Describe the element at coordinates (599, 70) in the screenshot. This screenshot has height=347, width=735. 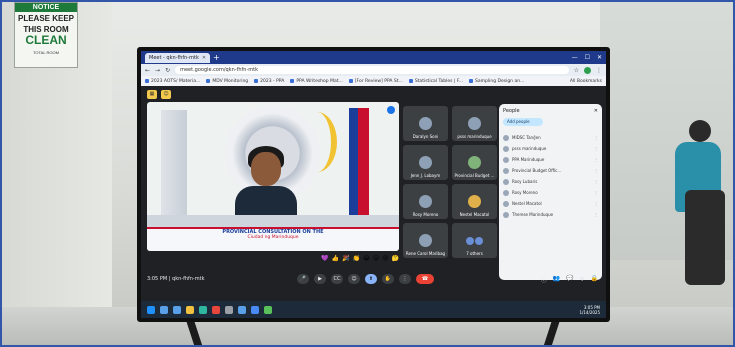
I see `menu-icon: ⋮` at that location.